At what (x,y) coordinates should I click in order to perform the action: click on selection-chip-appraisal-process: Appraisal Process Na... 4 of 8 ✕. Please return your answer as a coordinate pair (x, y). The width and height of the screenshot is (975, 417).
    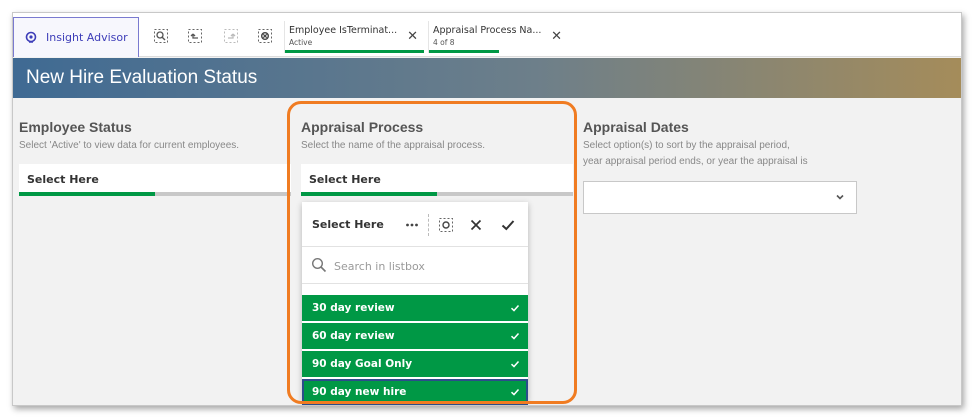
    Looking at the image, I should click on (498, 37).